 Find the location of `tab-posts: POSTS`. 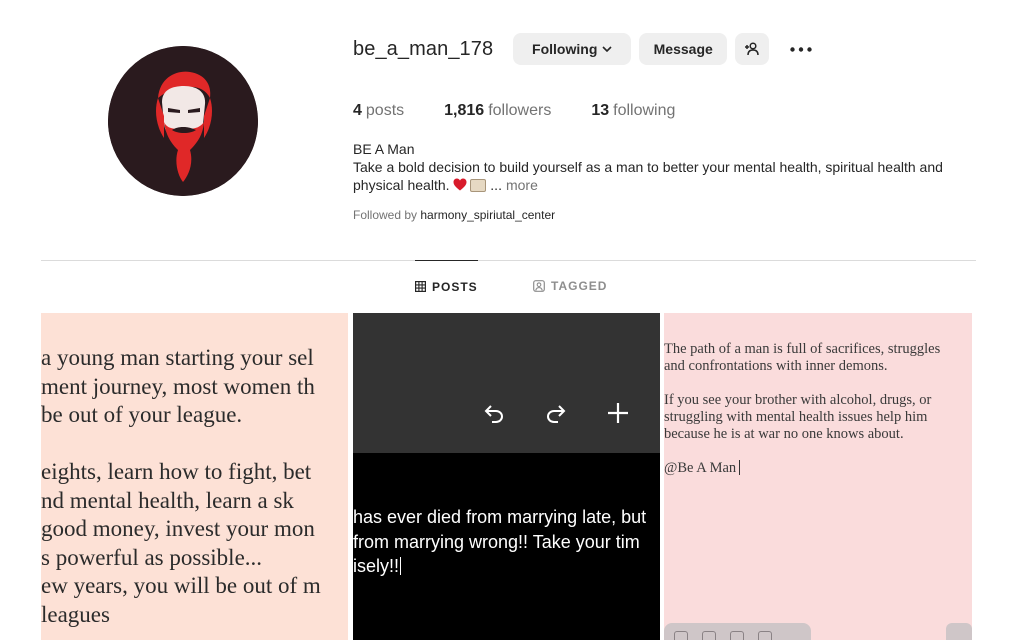

tab-posts: POSTS is located at coordinates (446, 286).